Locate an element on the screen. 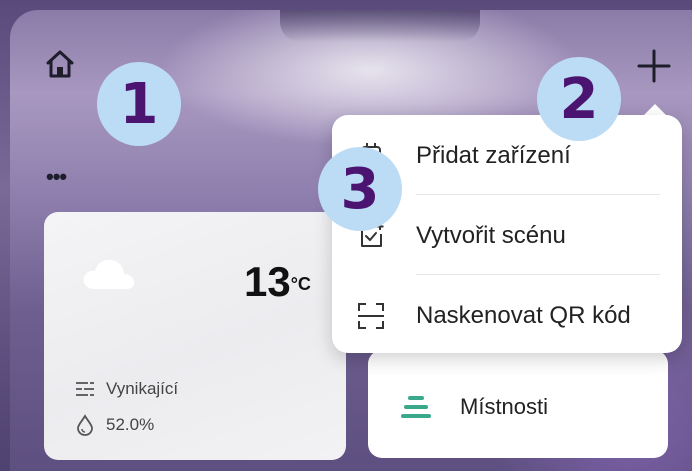 The width and height of the screenshot is (692, 471). air-quality-label: Vynikající is located at coordinates (142, 388).